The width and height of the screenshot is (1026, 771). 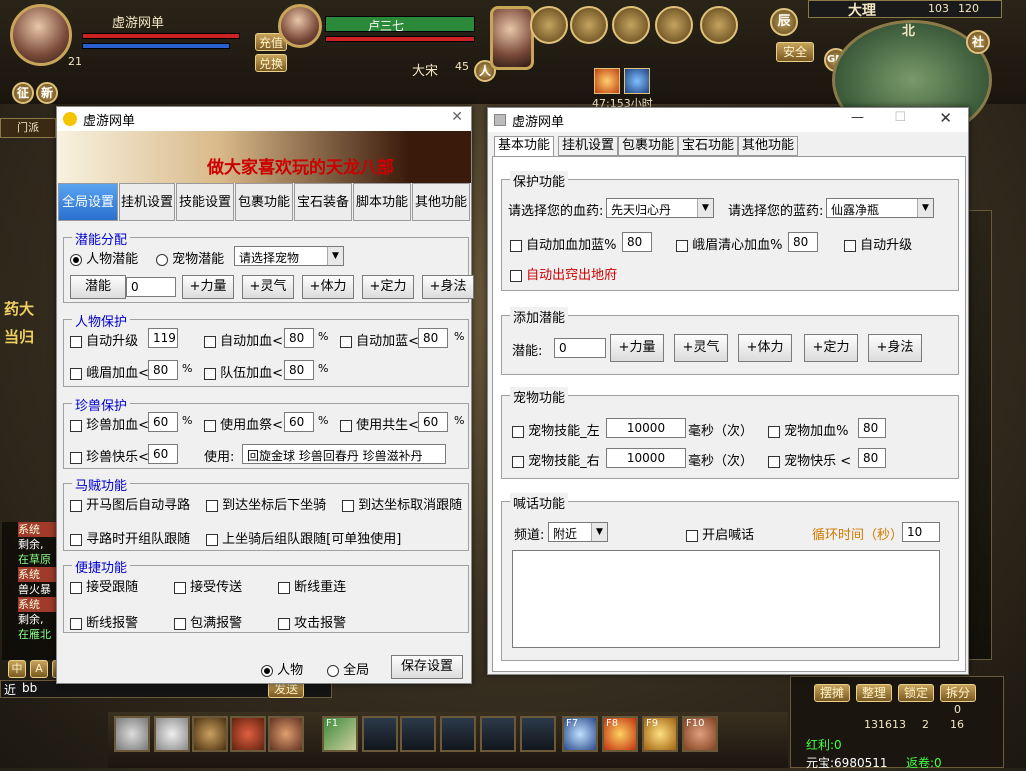 What do you see at coordinates (556, 429) in the screenshot?
I see `pet-skill-left-checkbox: 宠物技能_左` at bounding box center [556, 429].